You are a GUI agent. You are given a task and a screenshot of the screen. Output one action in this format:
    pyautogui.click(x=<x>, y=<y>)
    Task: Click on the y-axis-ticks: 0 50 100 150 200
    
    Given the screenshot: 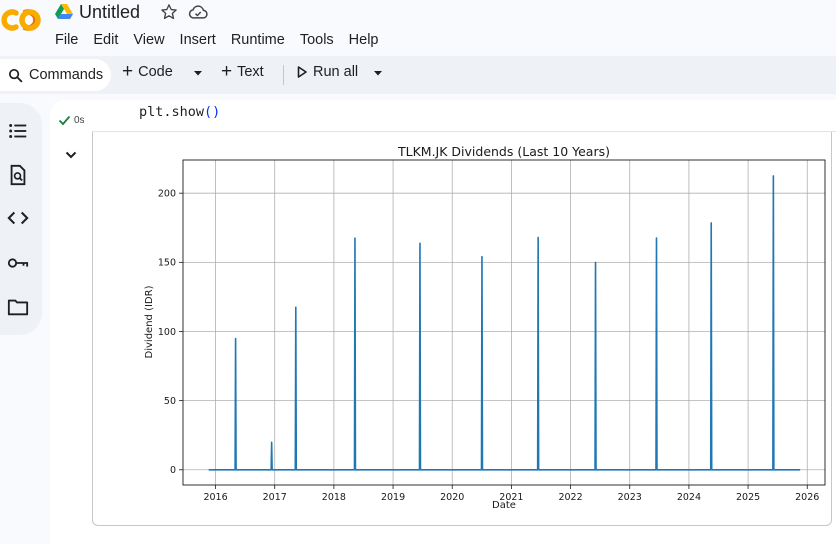 What is the action you would take?
    pyautogui.click(x=170, y=332)
    